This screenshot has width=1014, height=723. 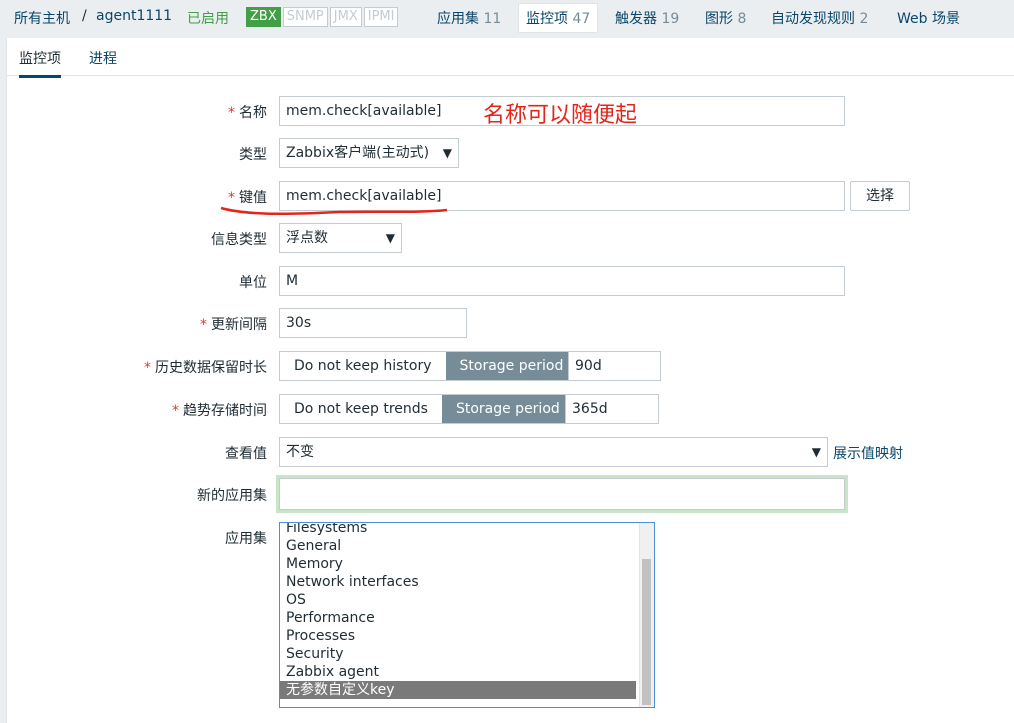 I want to click on trends-label: * 趋势存储时间, so click(x=219, y=411).